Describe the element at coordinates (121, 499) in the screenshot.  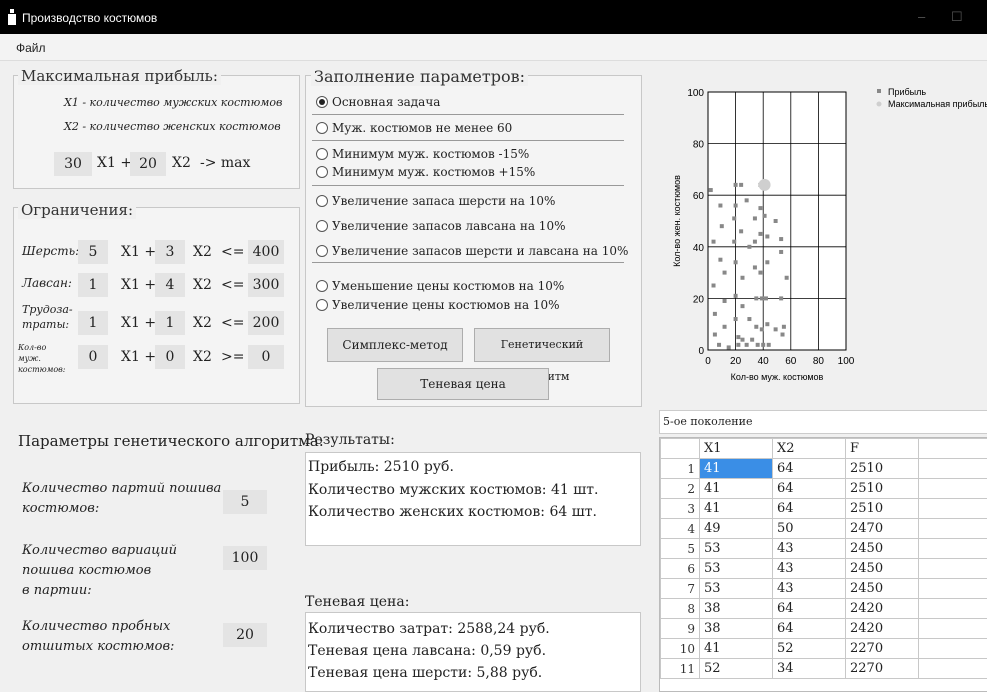
I see `ga-batches-label: Количество партий пошива костюмов:` at that location.